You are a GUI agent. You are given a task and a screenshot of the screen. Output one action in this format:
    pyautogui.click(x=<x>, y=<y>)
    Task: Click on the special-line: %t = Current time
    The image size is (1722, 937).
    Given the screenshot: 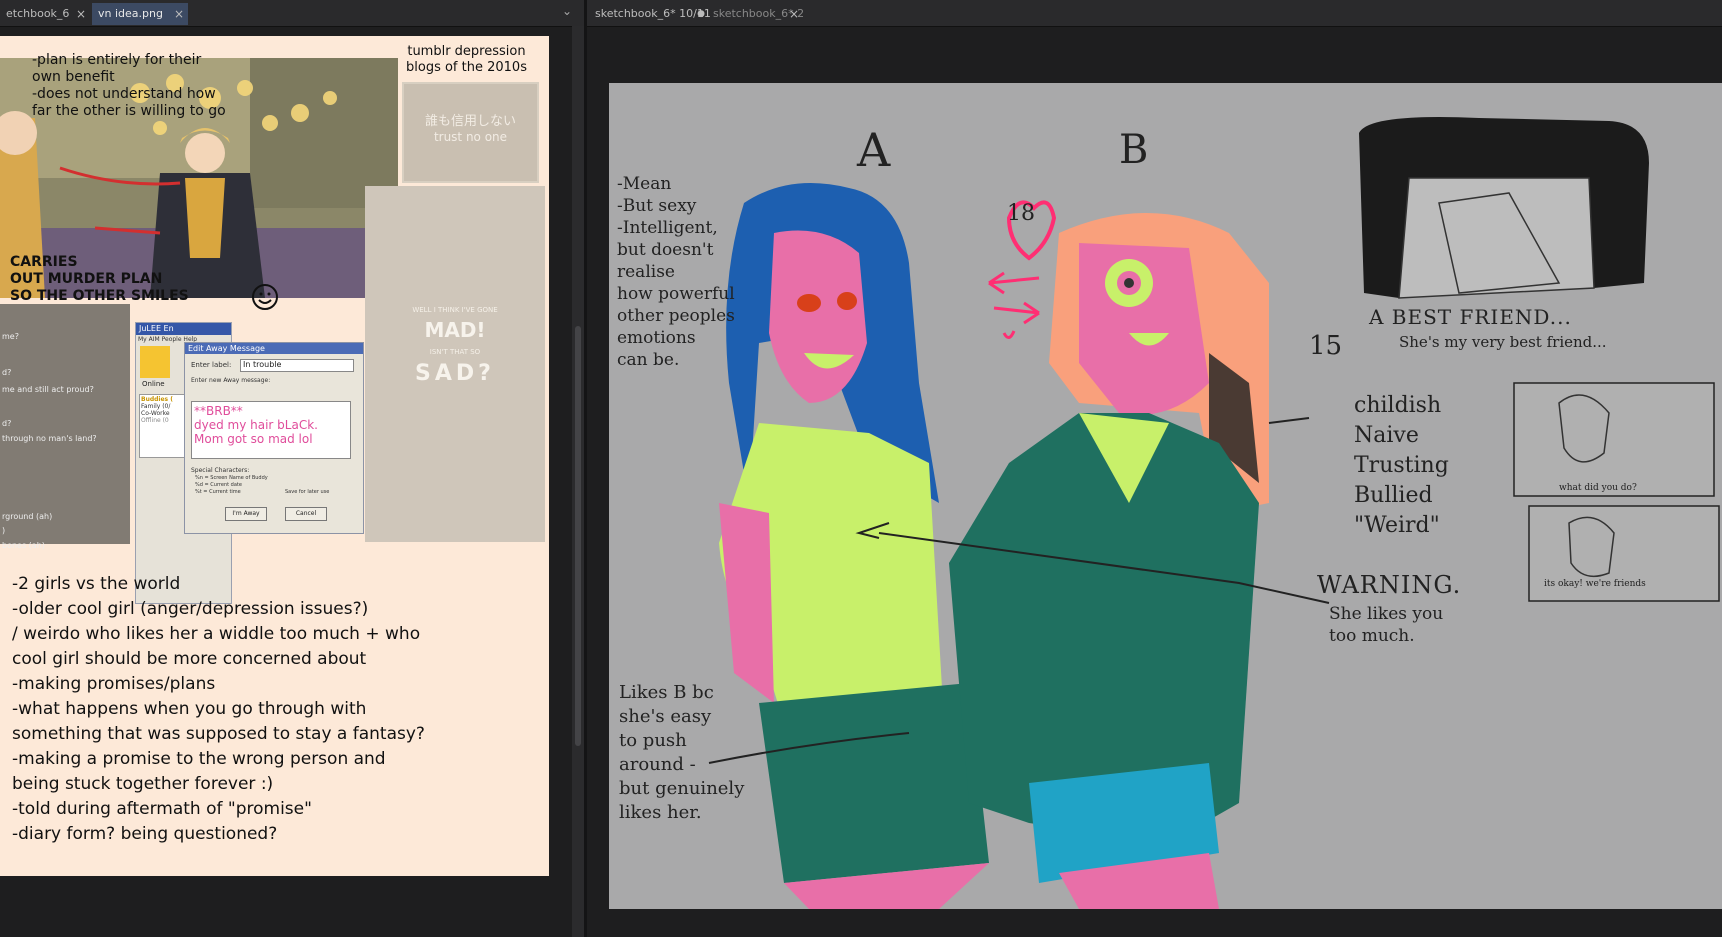 What is the action you would take?
    pyautogui.click(x=218, y=492)
    